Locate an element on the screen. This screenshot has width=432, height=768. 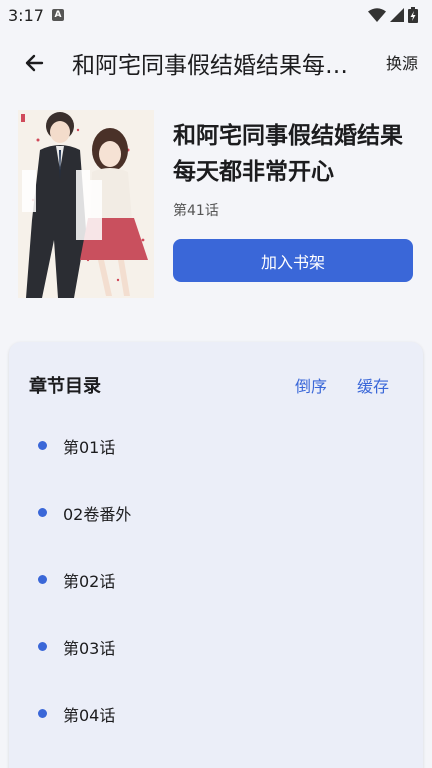
chapter-item: 第04话 is located at coordinates (216, 713).